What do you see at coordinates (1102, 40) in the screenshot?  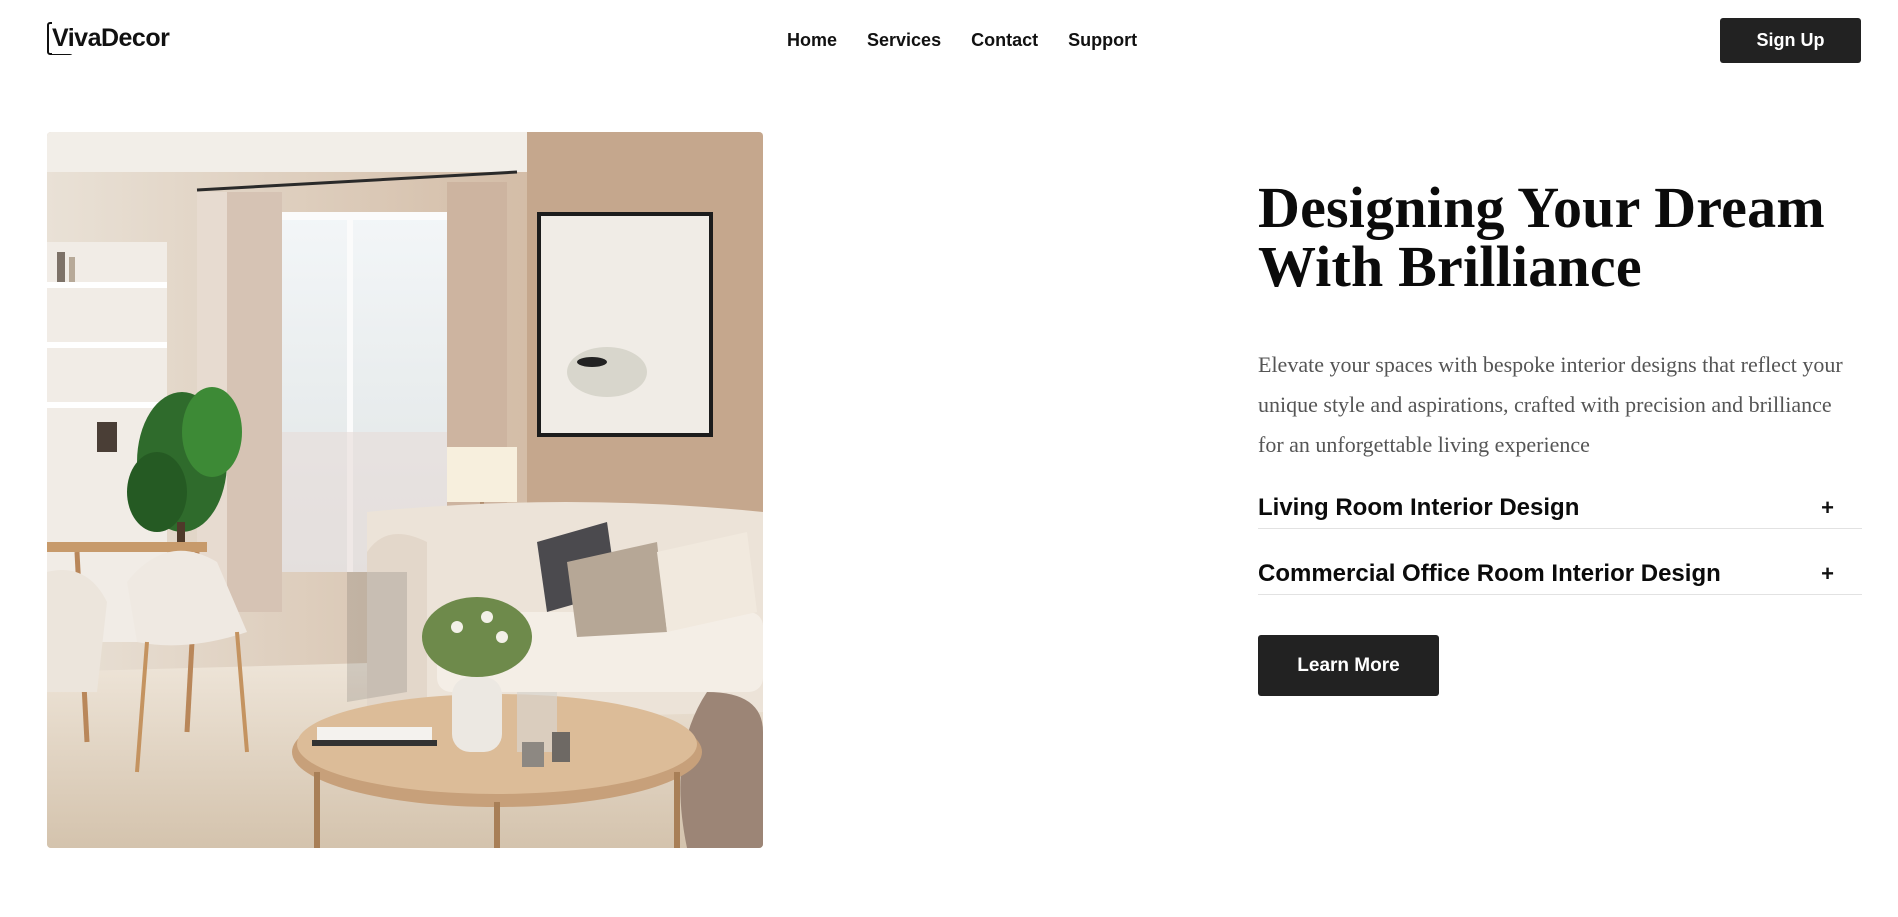 I see `nav-support-link: Support` at bounding box center [1102, 40].